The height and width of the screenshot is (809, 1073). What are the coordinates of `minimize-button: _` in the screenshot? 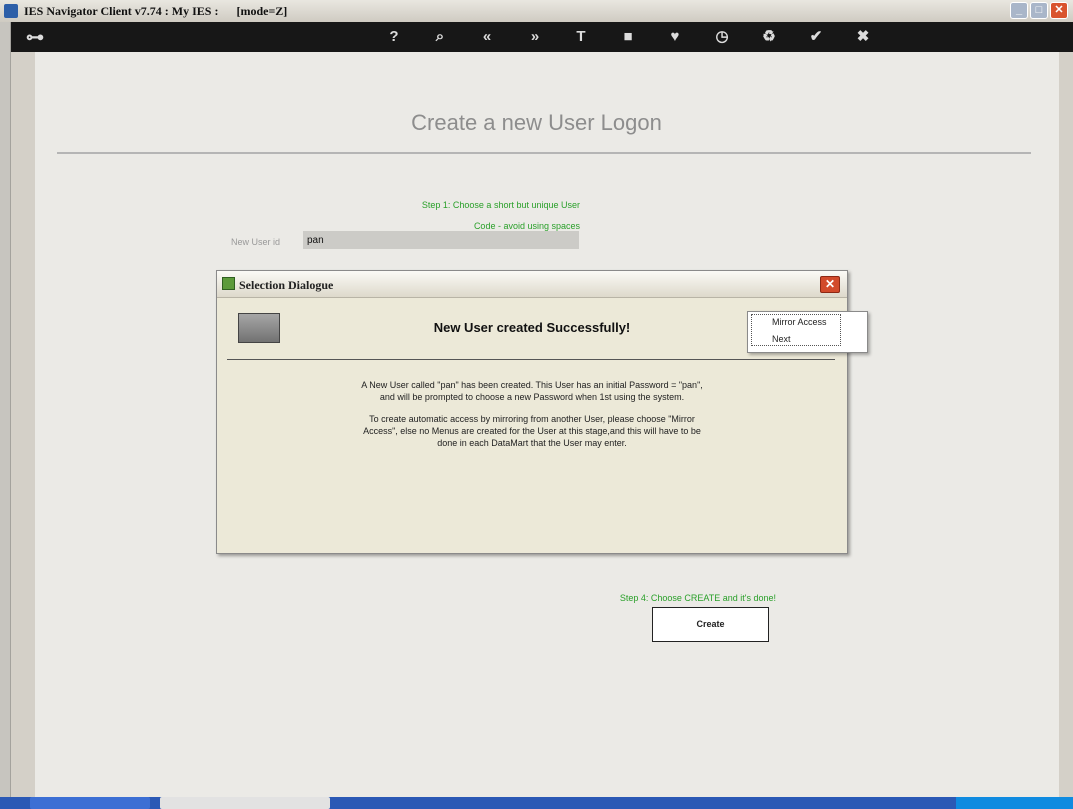 It's located at (1019, 10).